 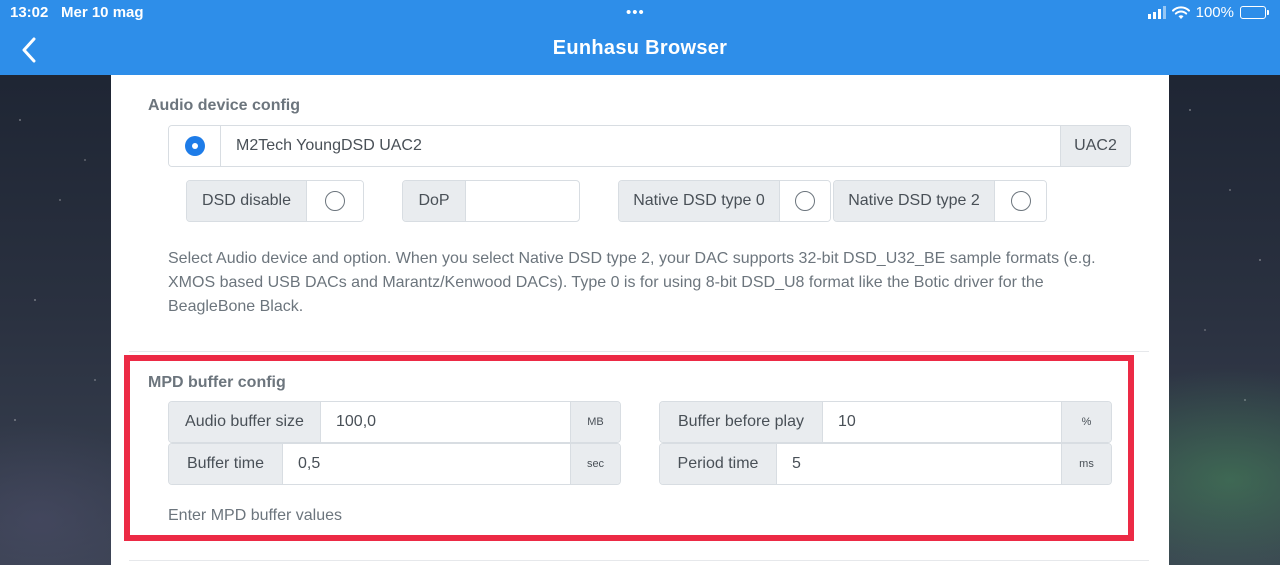 I want to click on native-dsd-2-radio, so click(x=1020, y=201).